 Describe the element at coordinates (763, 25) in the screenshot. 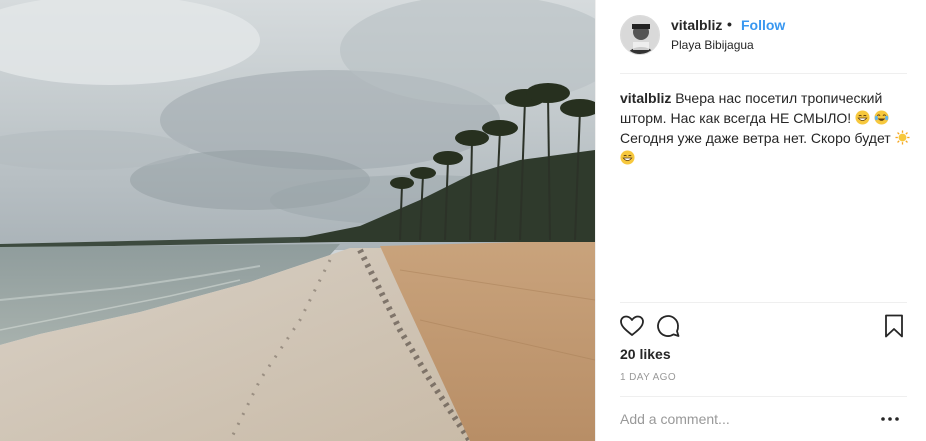

I see `follow-button: Follow` at that location.